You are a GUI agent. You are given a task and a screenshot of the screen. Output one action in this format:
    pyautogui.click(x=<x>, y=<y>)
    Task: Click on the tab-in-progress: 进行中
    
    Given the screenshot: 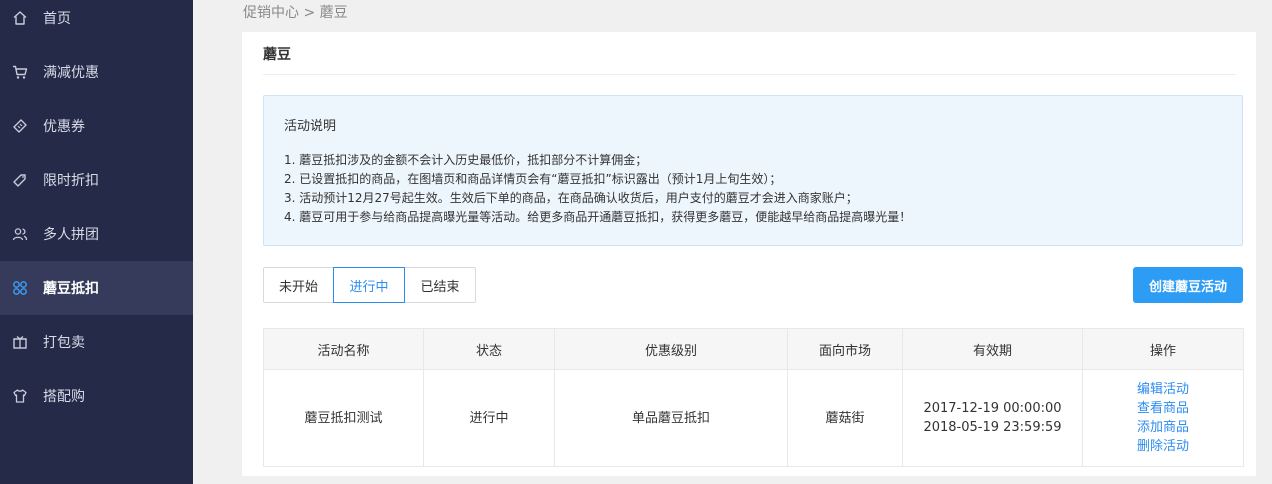 What is the action you would take?
    pyautogui.click(x=369, y=285)
    